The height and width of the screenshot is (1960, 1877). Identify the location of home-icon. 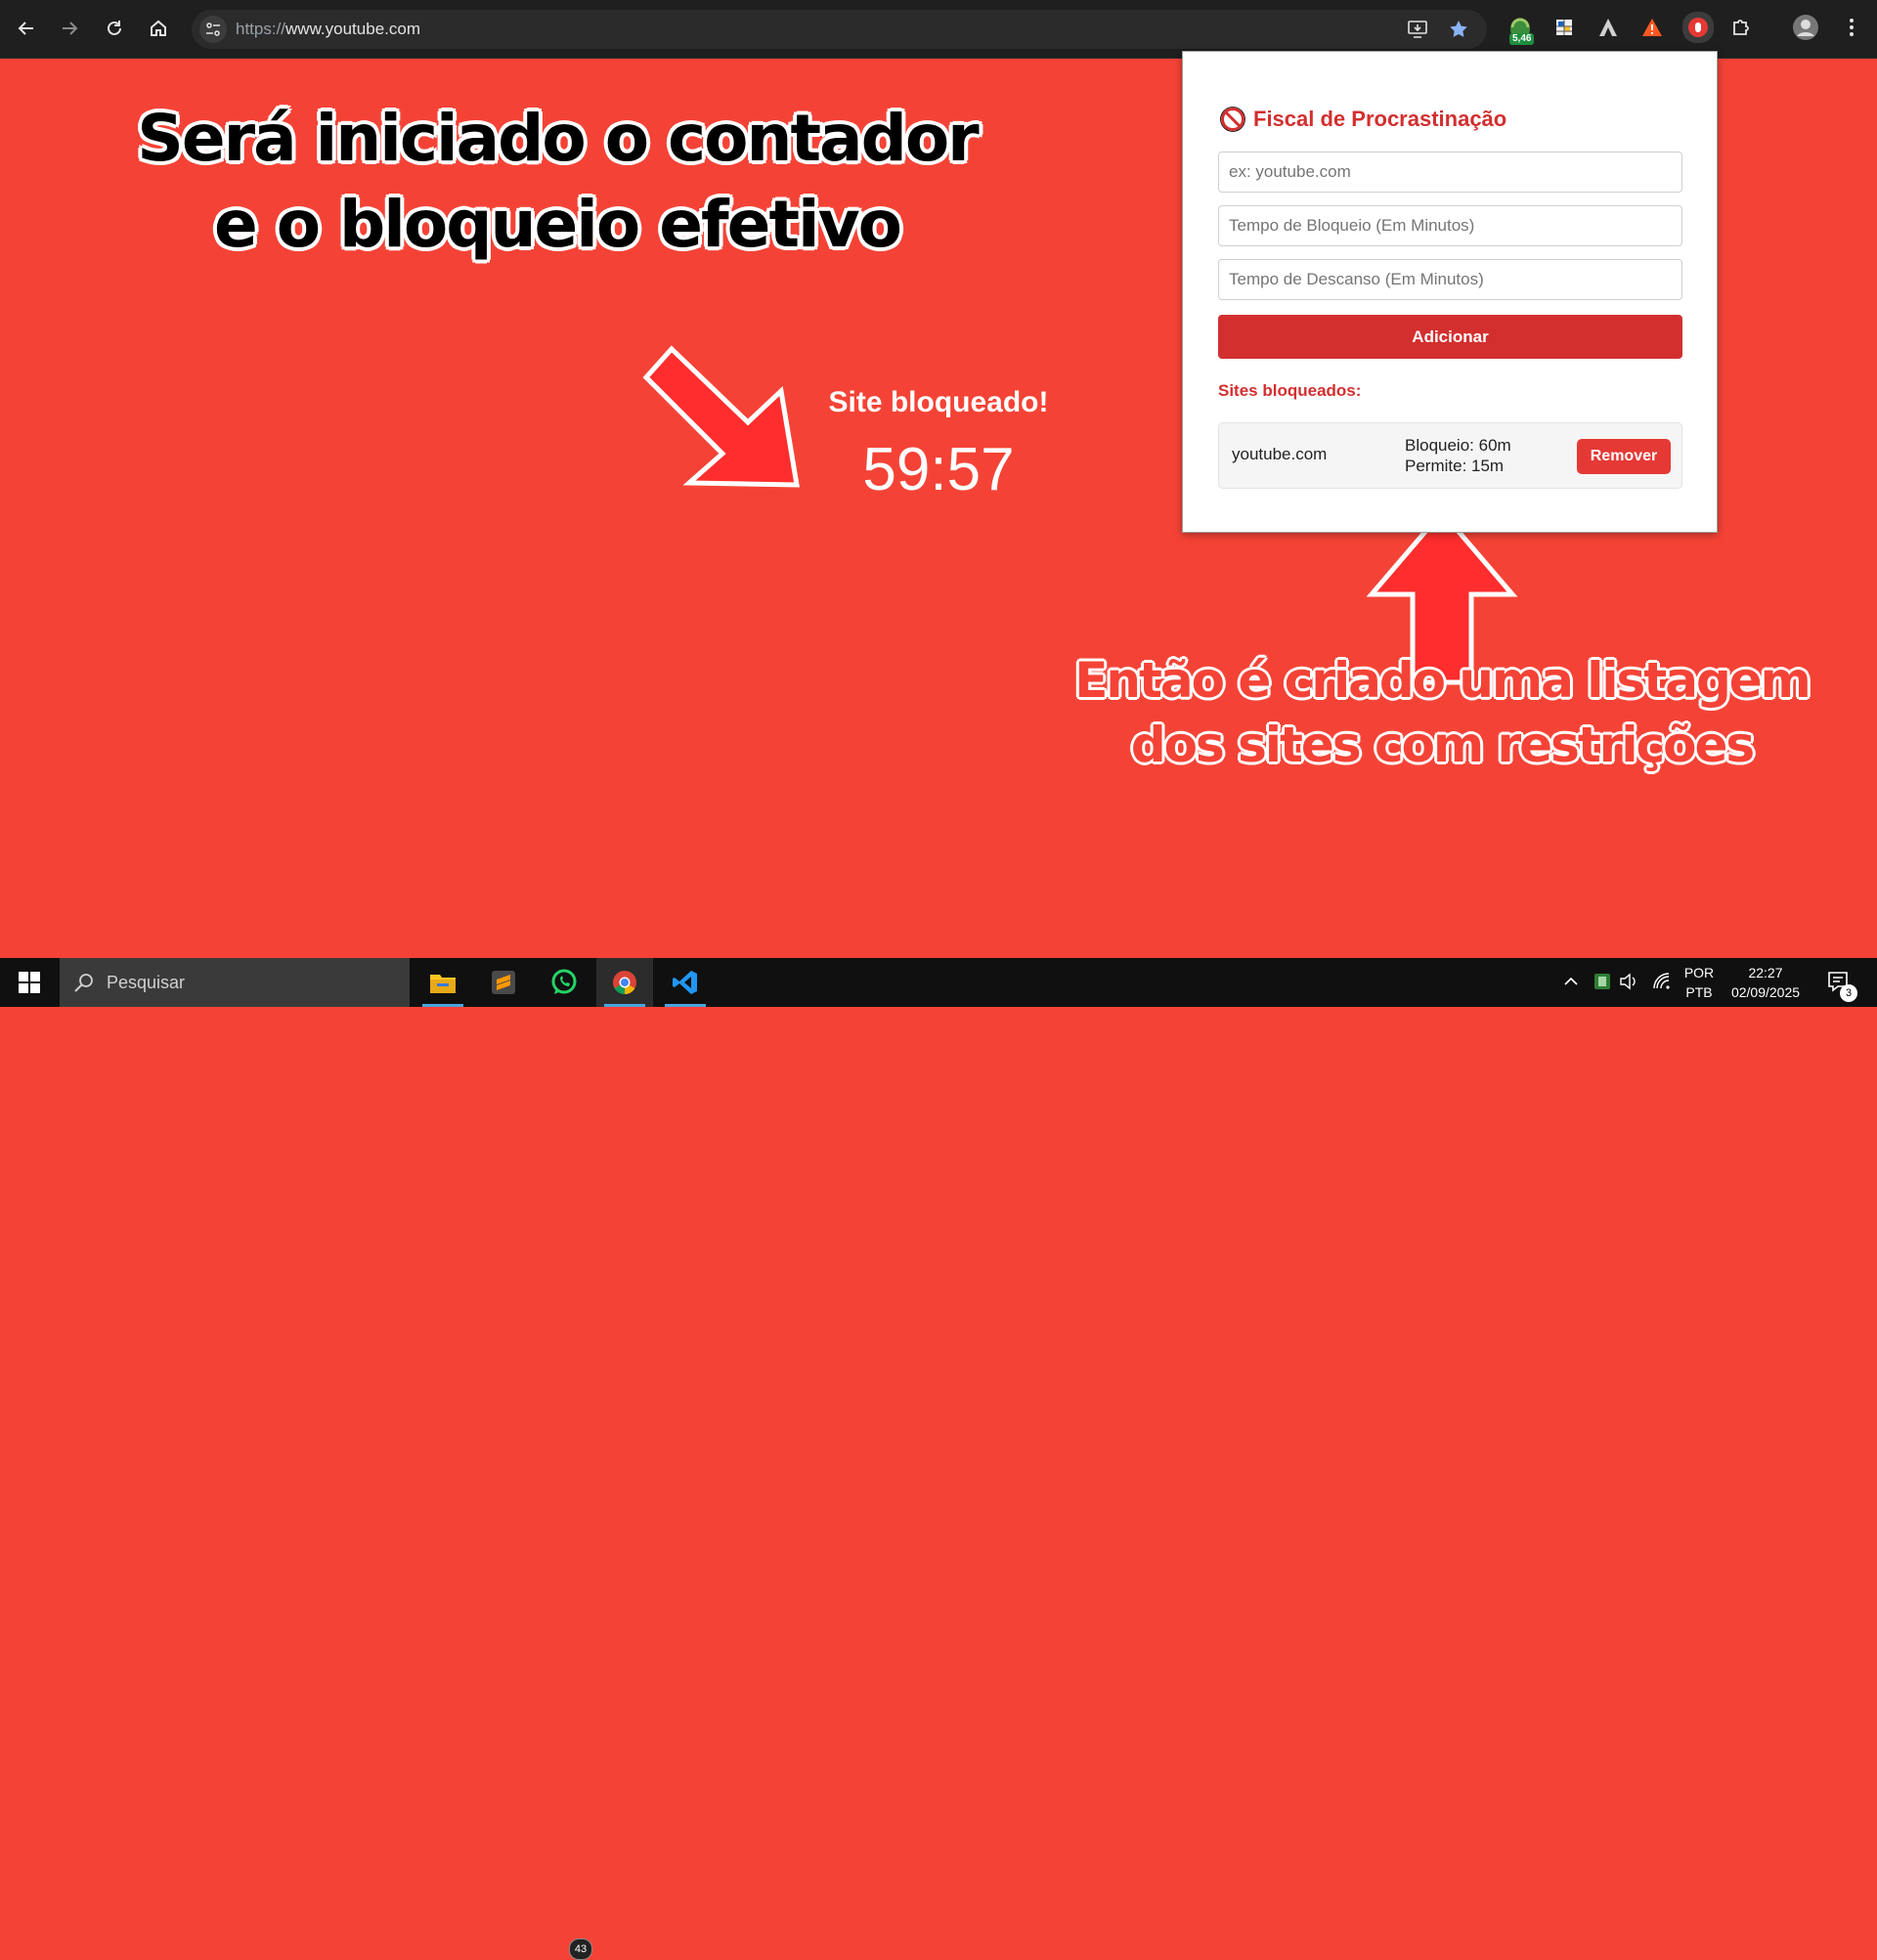
(158, 29).